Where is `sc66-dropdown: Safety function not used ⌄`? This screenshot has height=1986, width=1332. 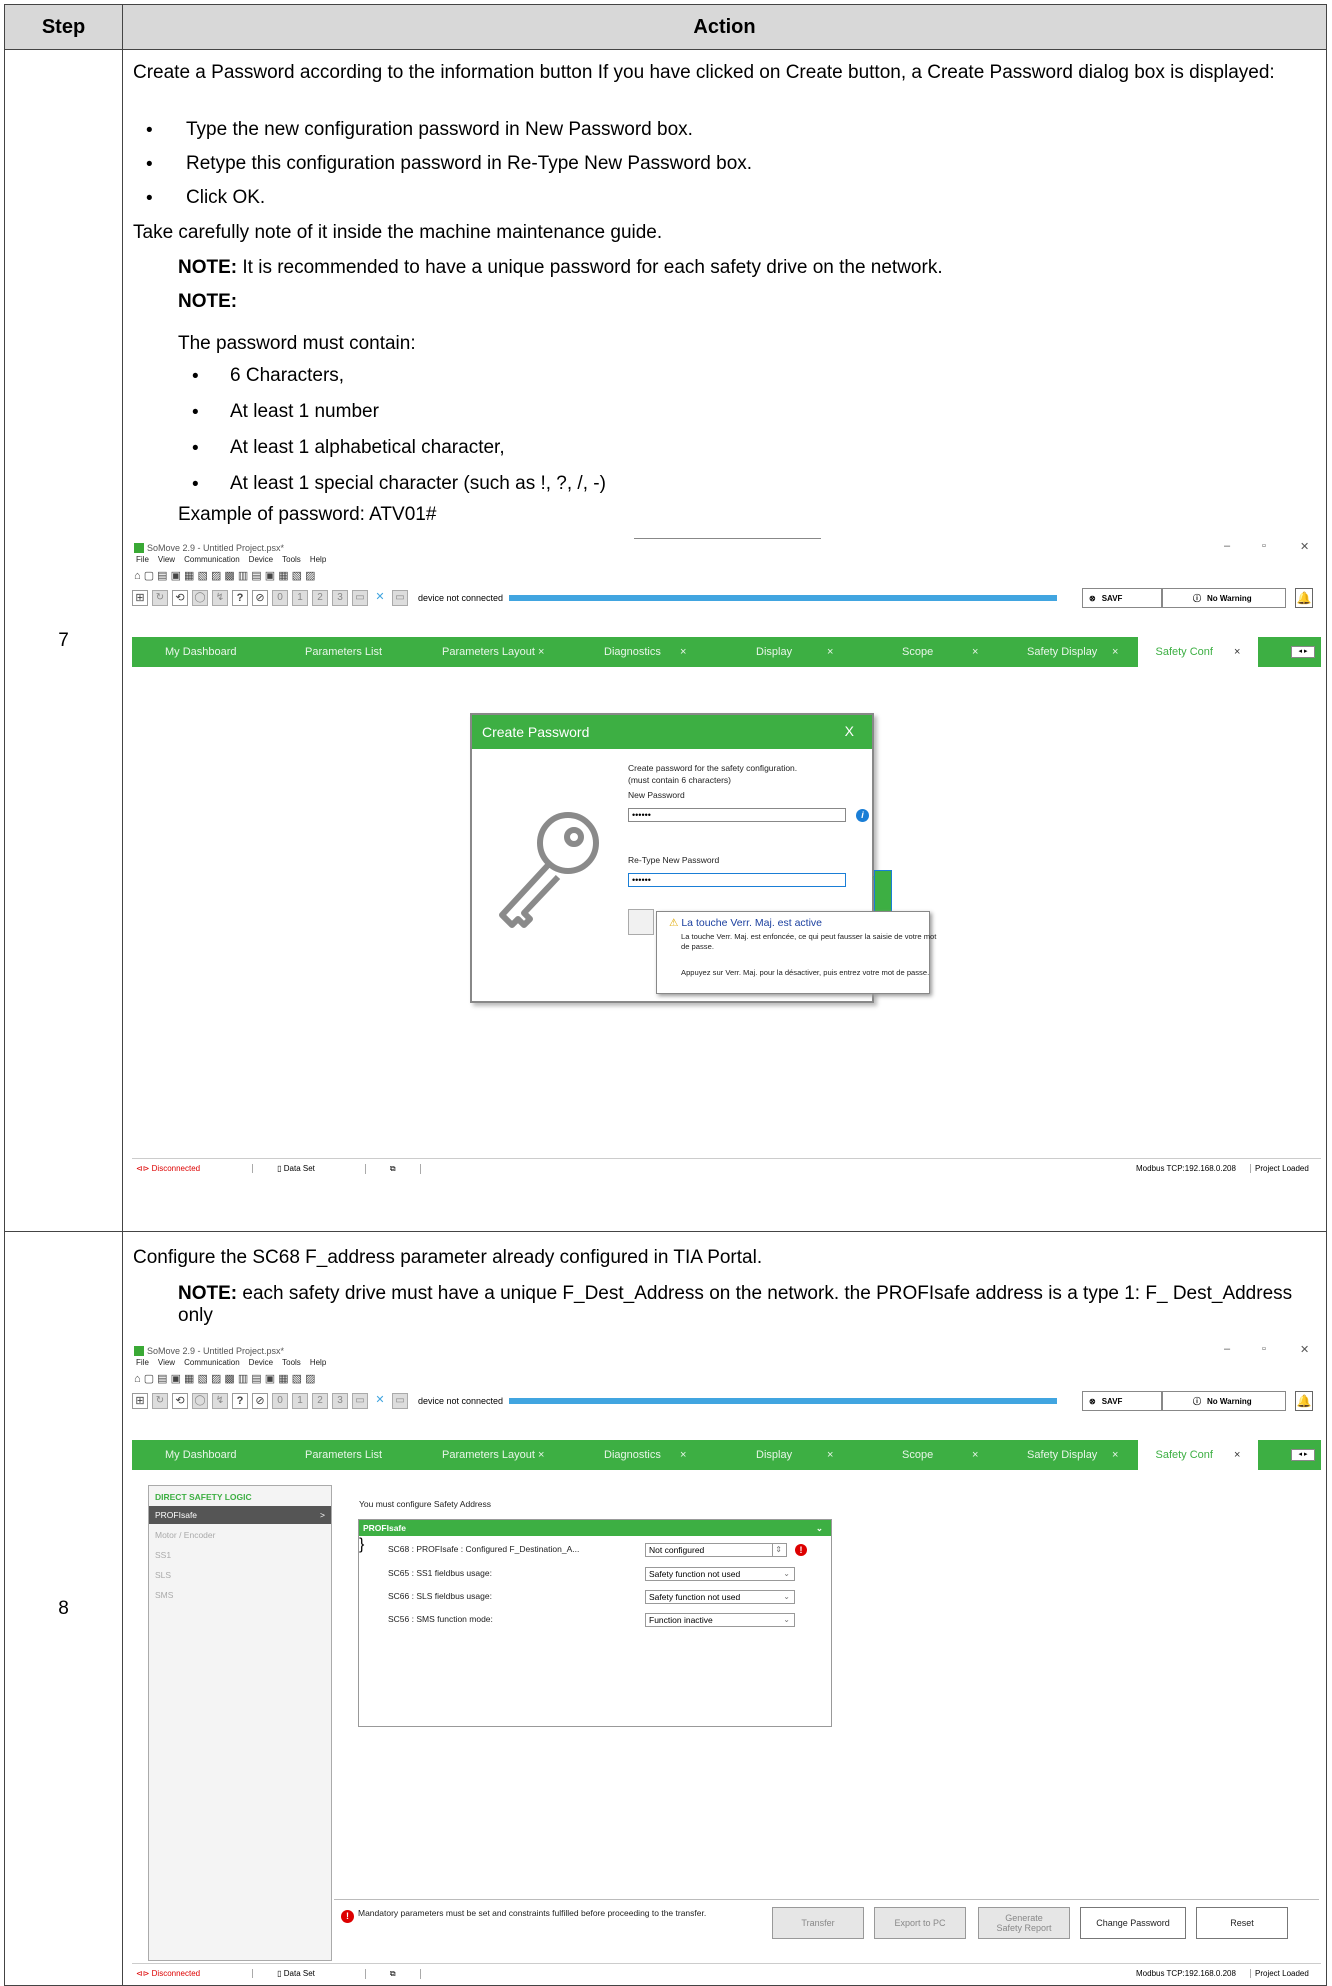 sc66-dropdown: Safety function not used ⌄ is located at coordinates (720, 1597).